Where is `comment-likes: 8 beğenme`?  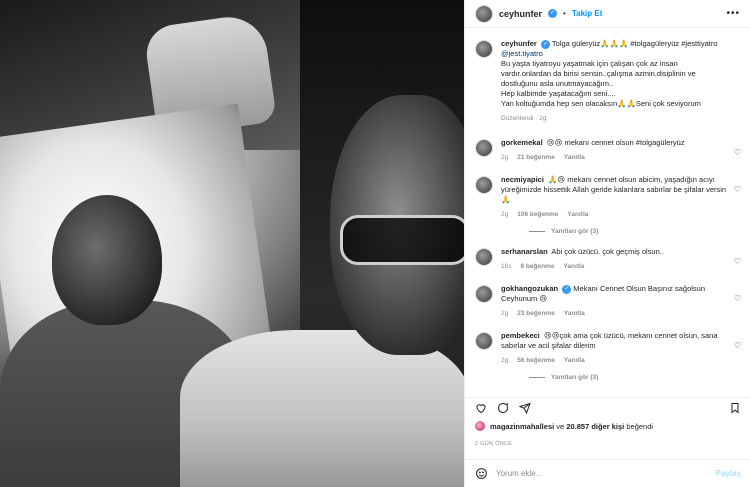
comment-likes: 8 beğenme is located at coordinates (537, 267).